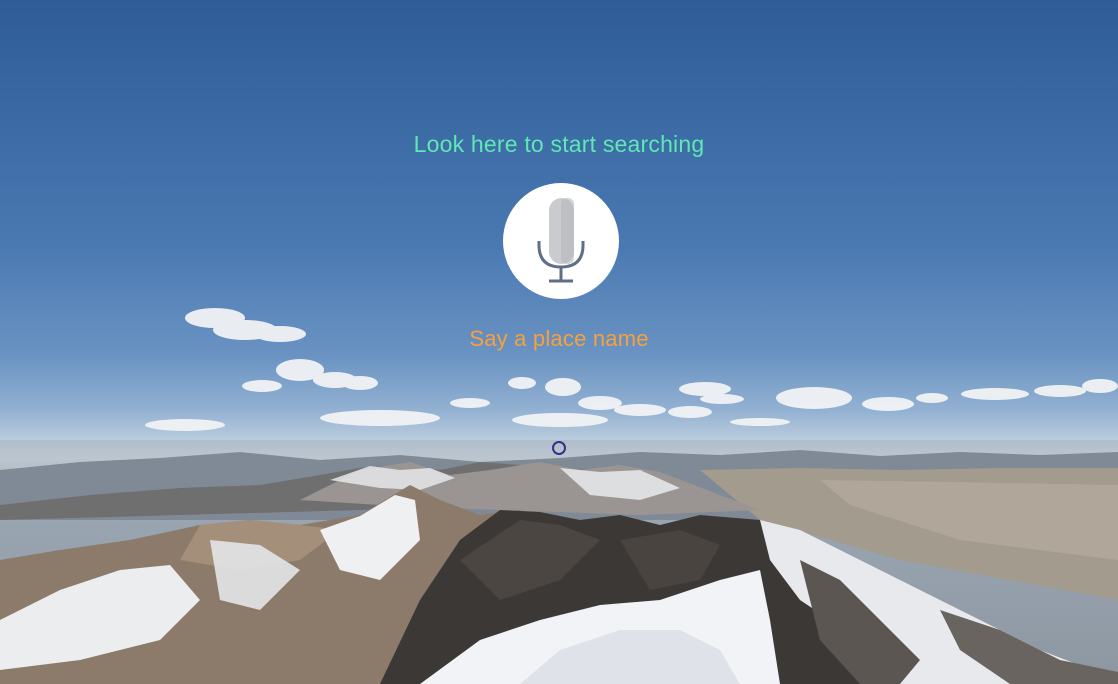 The width and height of the screenshot is (1118, 684). Describe the element at coordinates (559, 338) in the screenshot. I see `voice-hint: Say a place name` at that location.